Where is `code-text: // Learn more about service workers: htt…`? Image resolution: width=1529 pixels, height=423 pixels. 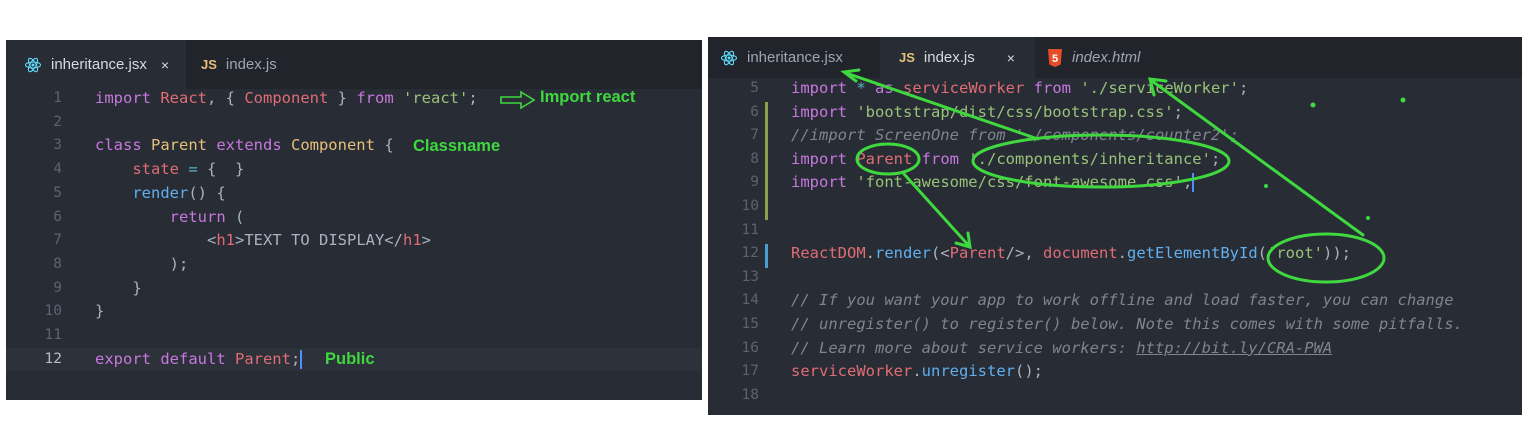
code-text: // Learn more about service workers: htt… is located at coordinates (1062, 347).